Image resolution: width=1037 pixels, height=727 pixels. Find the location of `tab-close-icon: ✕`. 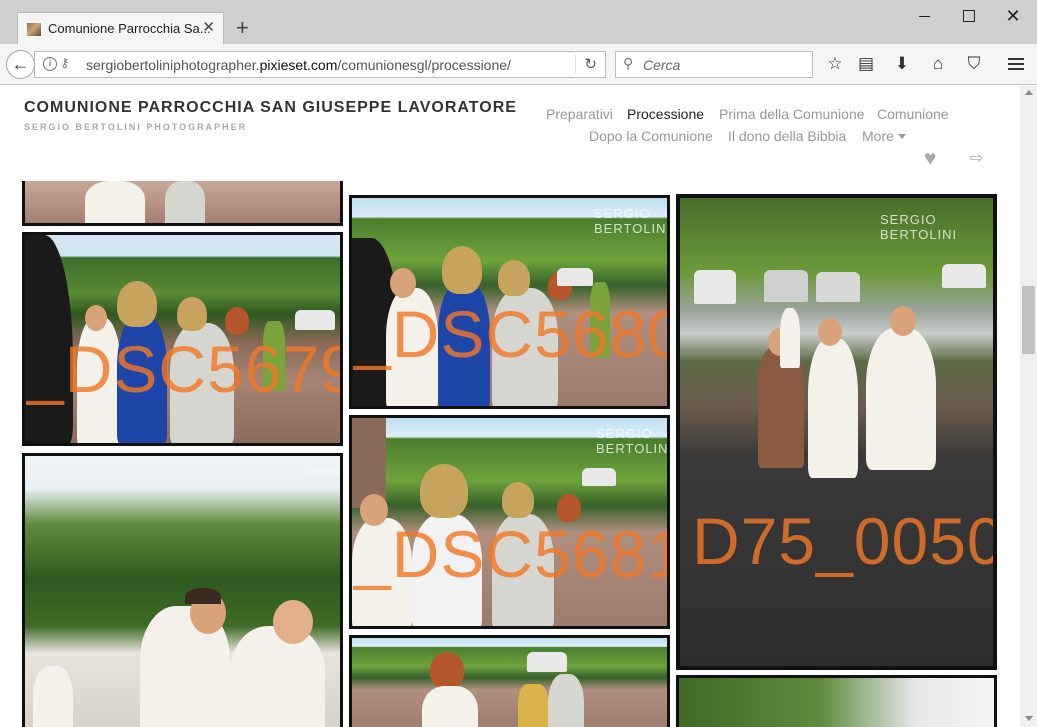

tab-close-icon: ✕ is located at coordinates (208, 27).